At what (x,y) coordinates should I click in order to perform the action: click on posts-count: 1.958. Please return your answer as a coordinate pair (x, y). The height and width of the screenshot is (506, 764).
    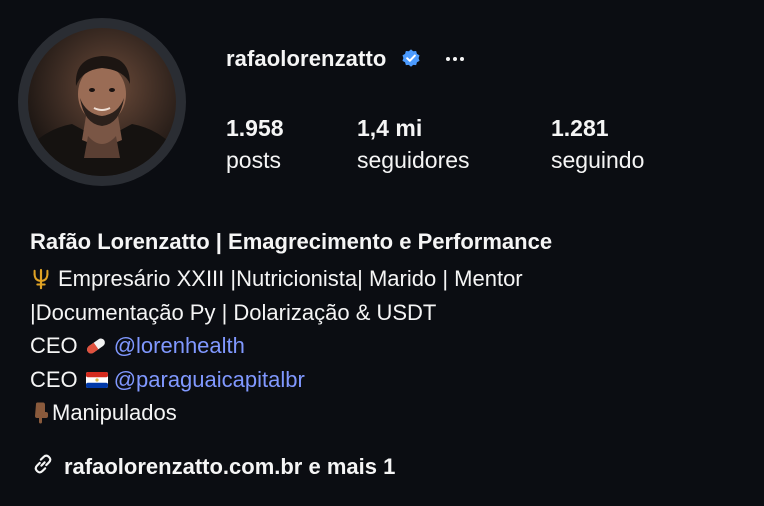
    Looking at the image, I should click on (255, 128).